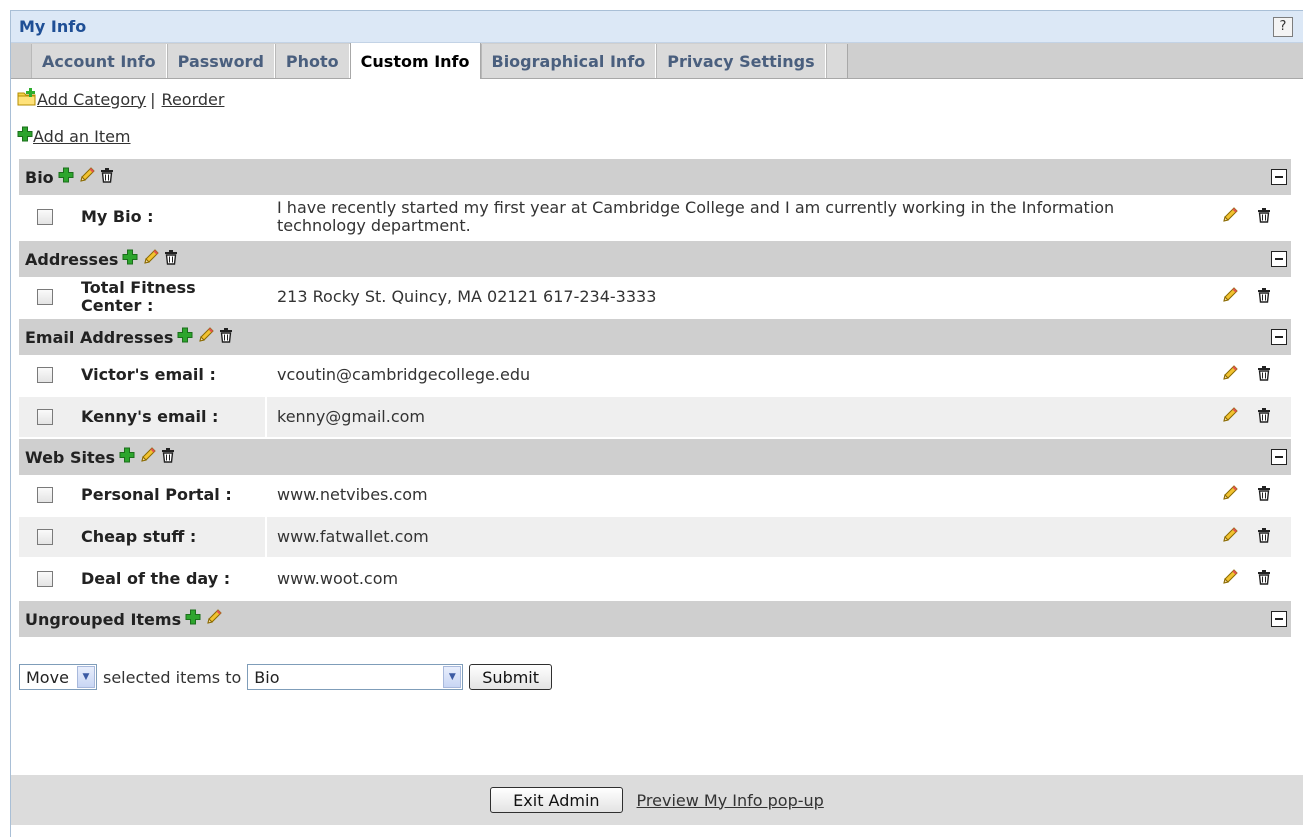 This screenshot has height=837, width=1303. I want to click on item-value: www.fatwallet.com, so click(353, 536).